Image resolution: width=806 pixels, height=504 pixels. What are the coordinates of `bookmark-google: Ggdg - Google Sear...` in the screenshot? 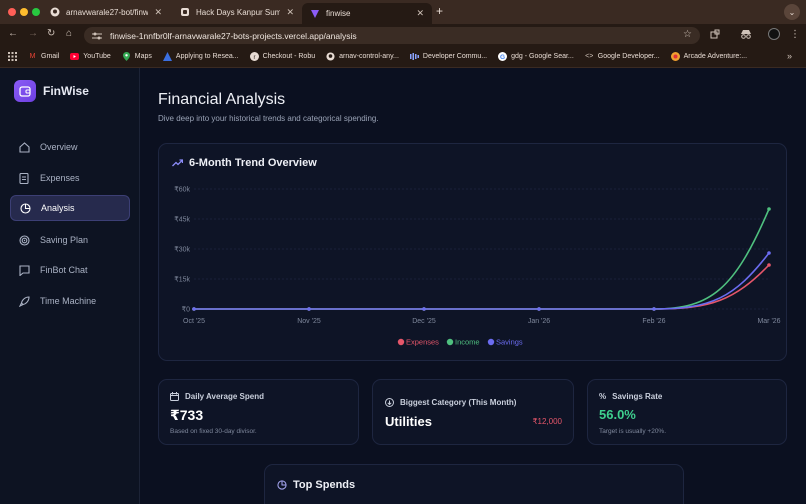 It's located at (536, 56).